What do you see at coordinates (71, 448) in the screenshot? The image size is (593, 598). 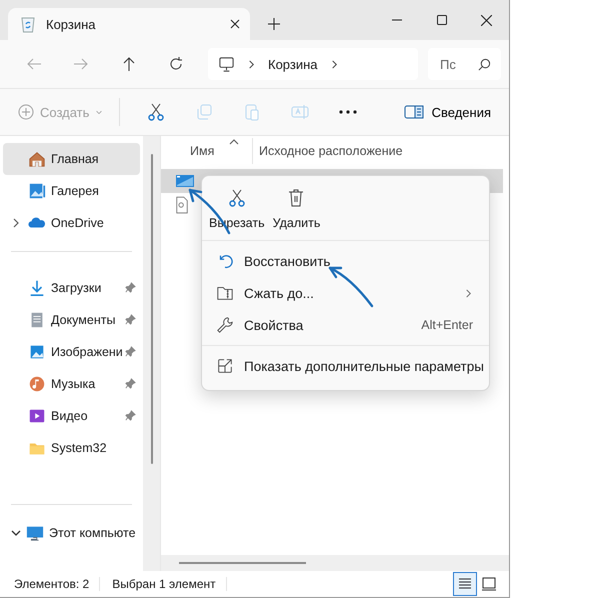 I see `sidebar-item: System32` at bounding box center [71, 448].